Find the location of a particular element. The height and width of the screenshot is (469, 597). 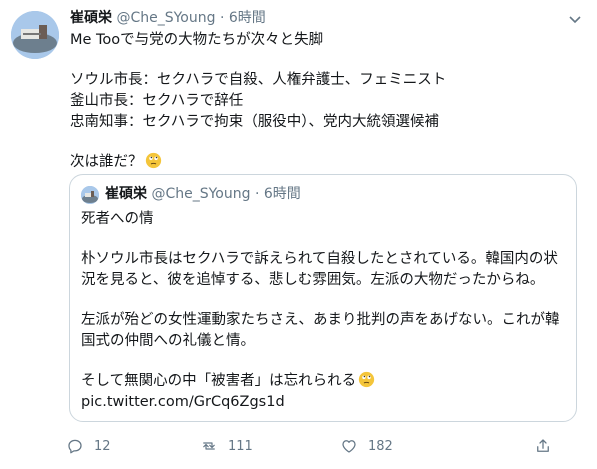

quoted-author-name: 崔碩栄 is located at coordinates (126, 194).